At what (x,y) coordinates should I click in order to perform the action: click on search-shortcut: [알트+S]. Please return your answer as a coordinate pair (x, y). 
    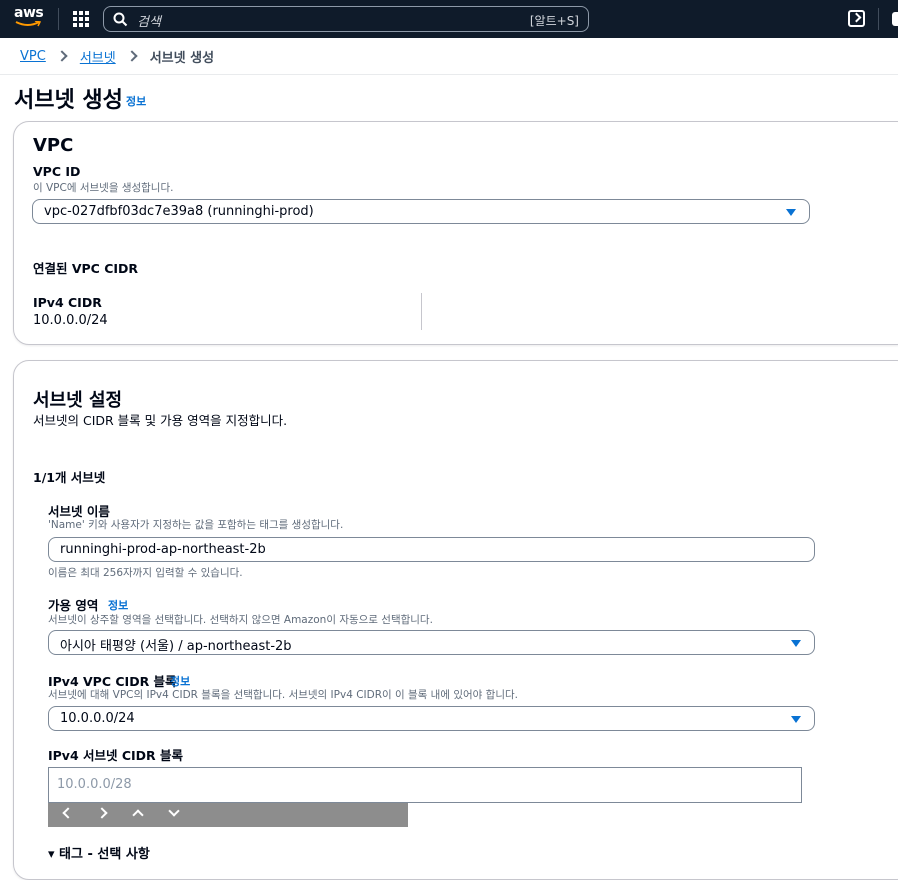
    Looking at the image, I should click on (554, 21).